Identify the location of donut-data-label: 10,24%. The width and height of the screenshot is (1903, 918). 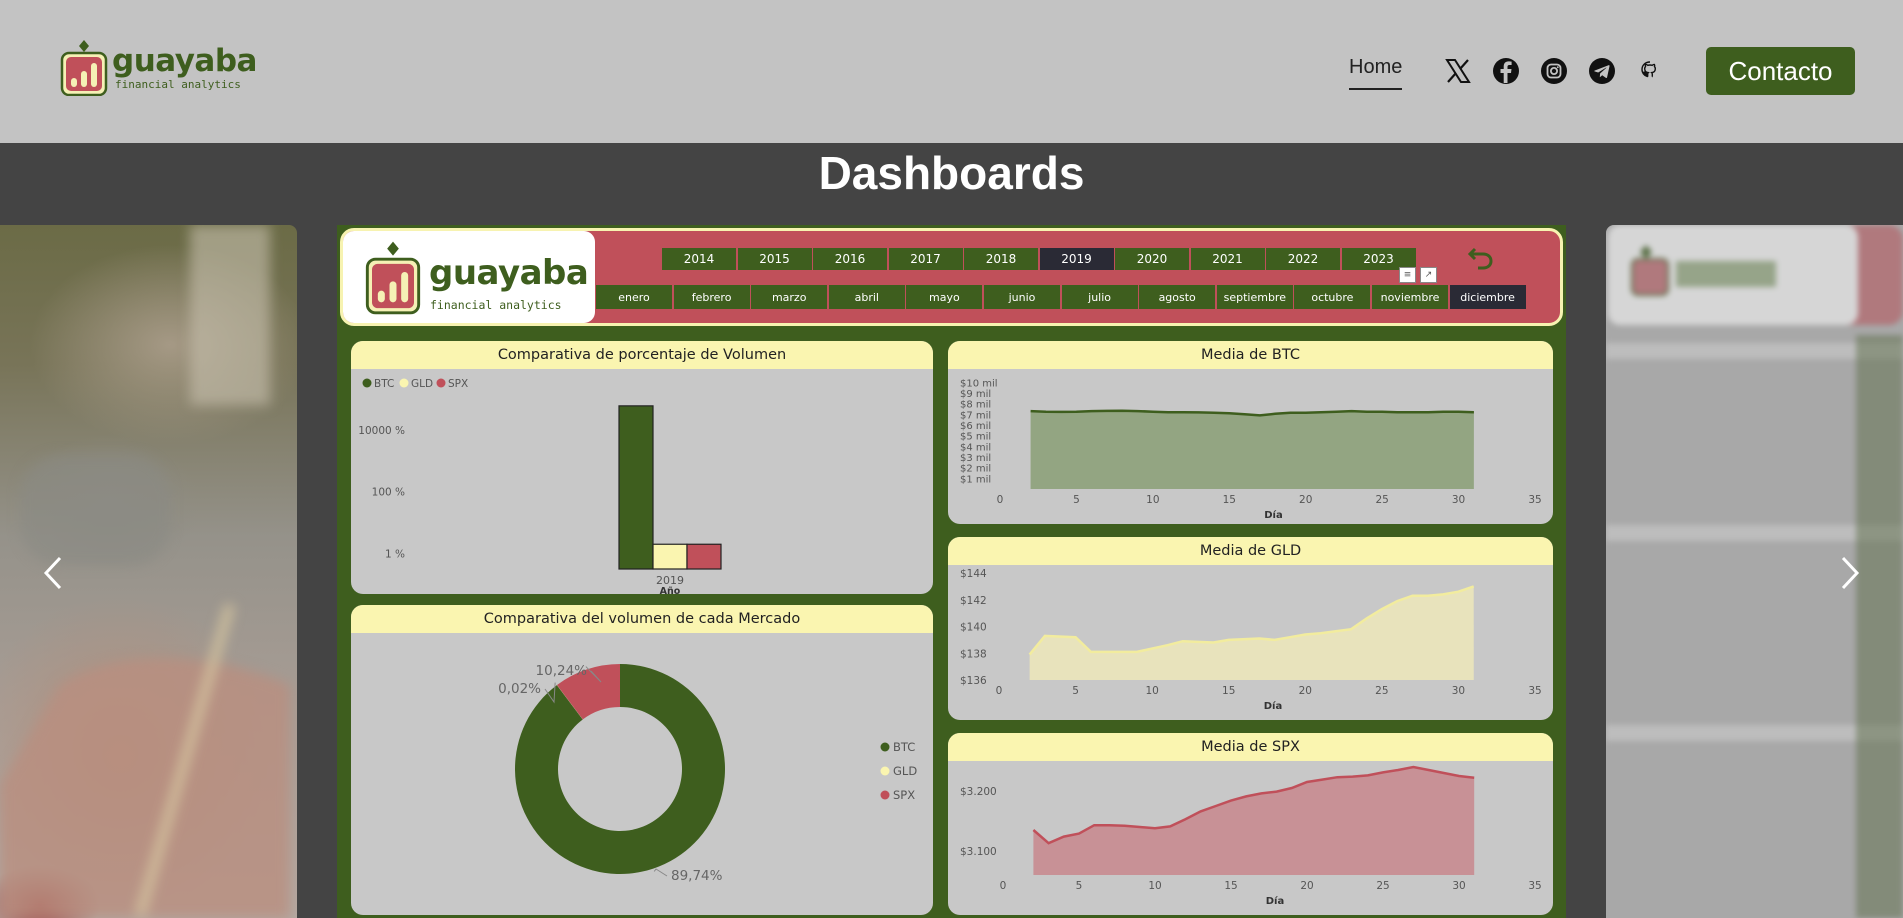
(562, 671).